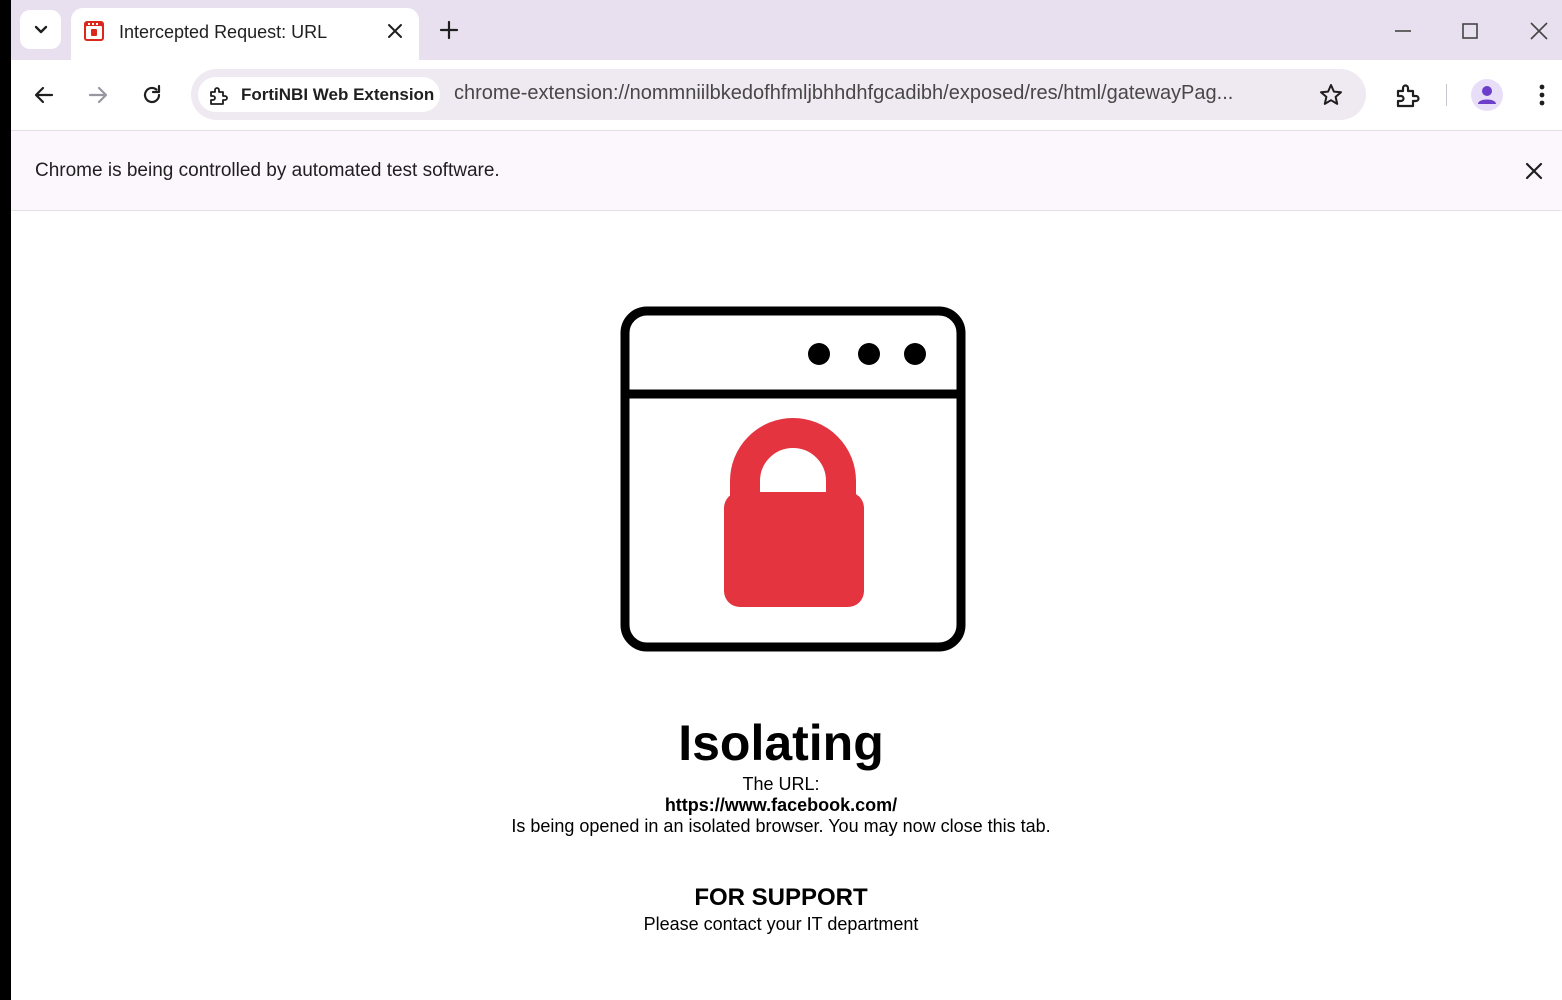 The image size is (1562, 1000). Describe the element at coordinates (449, 30) in the screenshot. I see `plus-icon` at that location.